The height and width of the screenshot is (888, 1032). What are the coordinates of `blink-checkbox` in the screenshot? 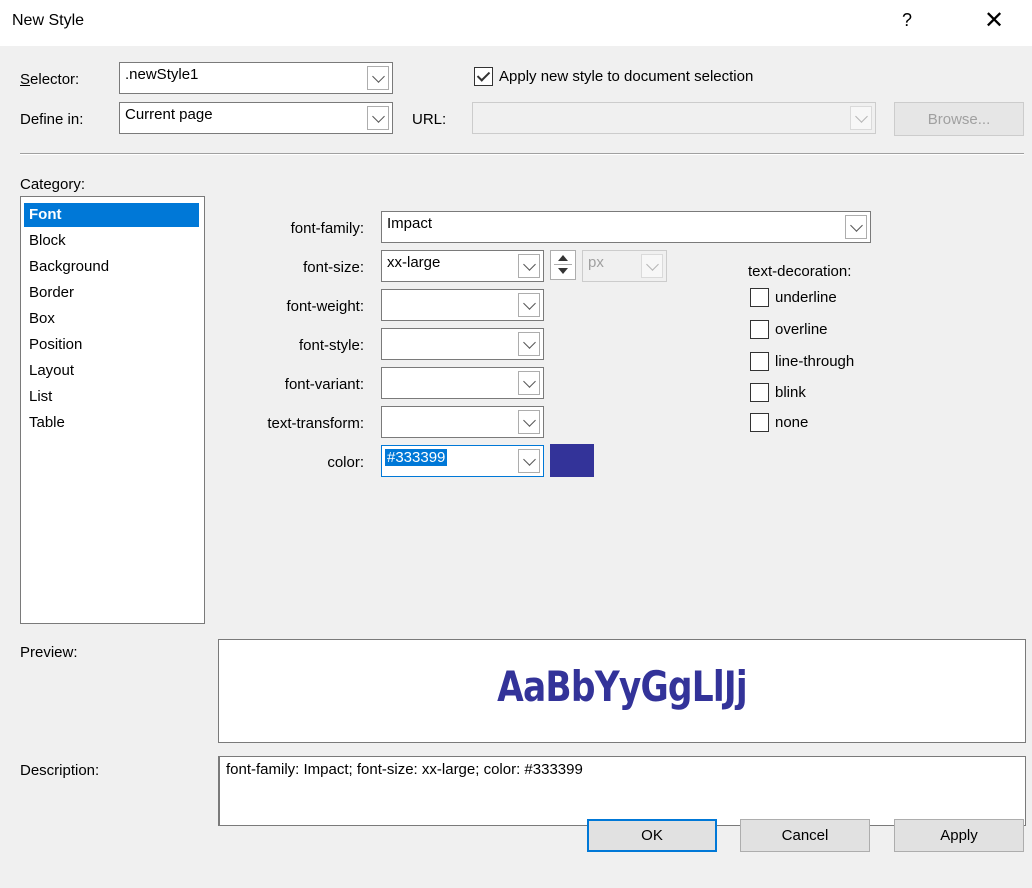 It's located at (759, 392).